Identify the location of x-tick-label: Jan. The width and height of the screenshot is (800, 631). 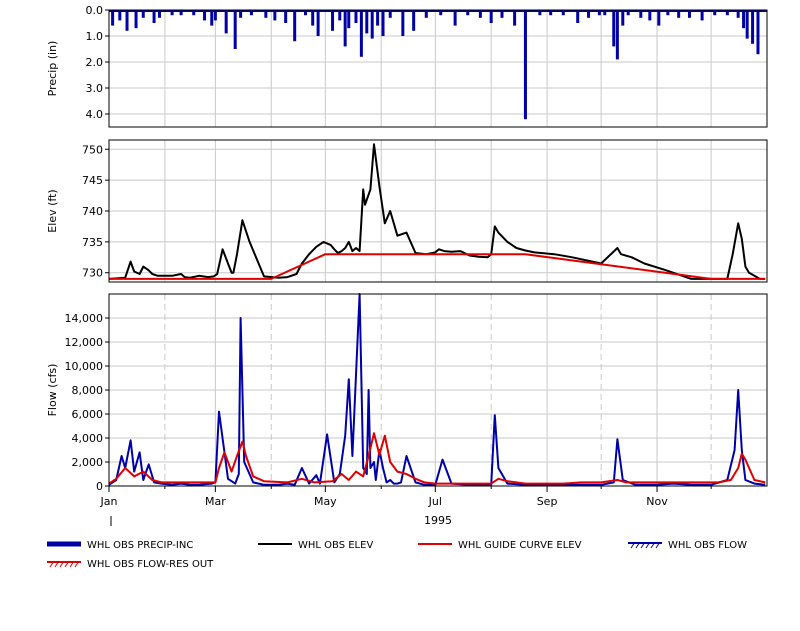
(109, 501).